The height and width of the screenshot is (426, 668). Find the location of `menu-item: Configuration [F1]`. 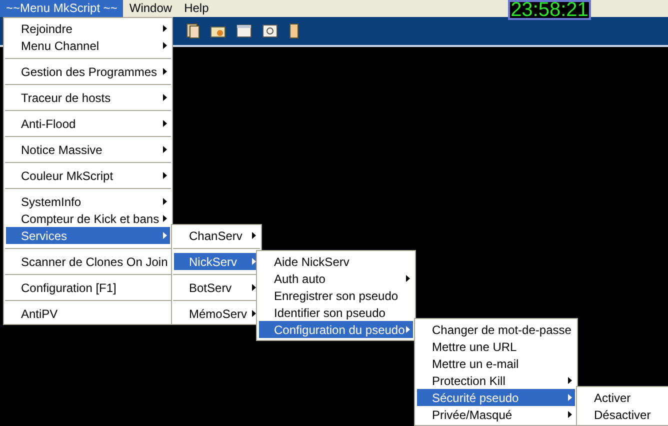

menu-item: Configuration [F1] is located at coordinates (88, 287).